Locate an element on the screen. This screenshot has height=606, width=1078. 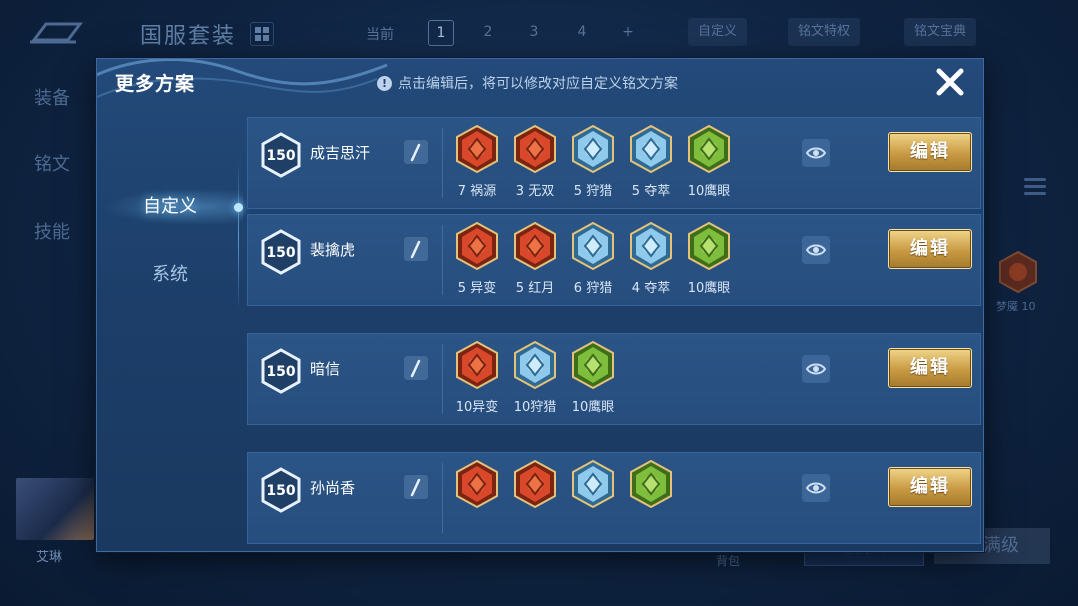
modal-header: 更多方案 ! 点击编辑后，将可以修改对应自定义铭文方案 is located at coordinates (540, 82).